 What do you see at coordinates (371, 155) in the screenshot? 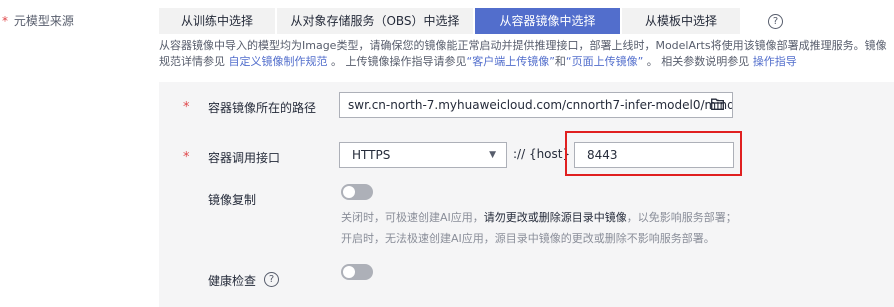
I see `protocol-value: HTTPS` at bounding box center [371, 155].